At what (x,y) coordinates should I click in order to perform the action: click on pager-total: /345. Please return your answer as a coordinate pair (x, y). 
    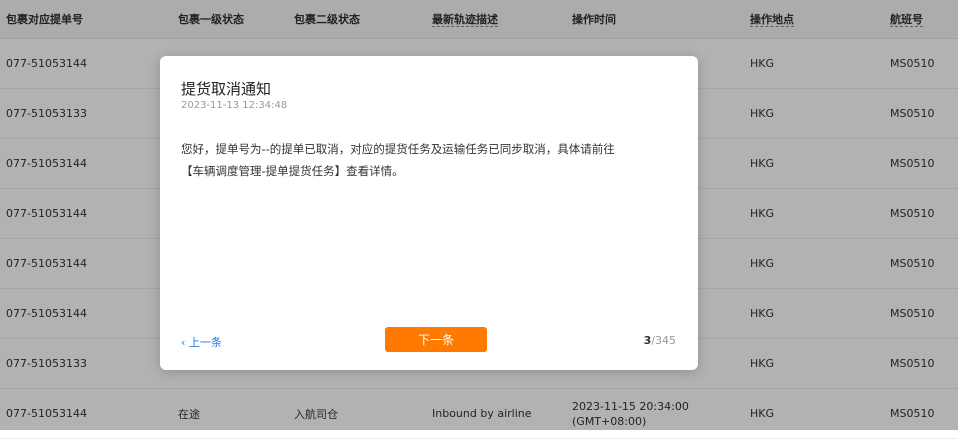
    Looking at the image, I should click on (663, 340).